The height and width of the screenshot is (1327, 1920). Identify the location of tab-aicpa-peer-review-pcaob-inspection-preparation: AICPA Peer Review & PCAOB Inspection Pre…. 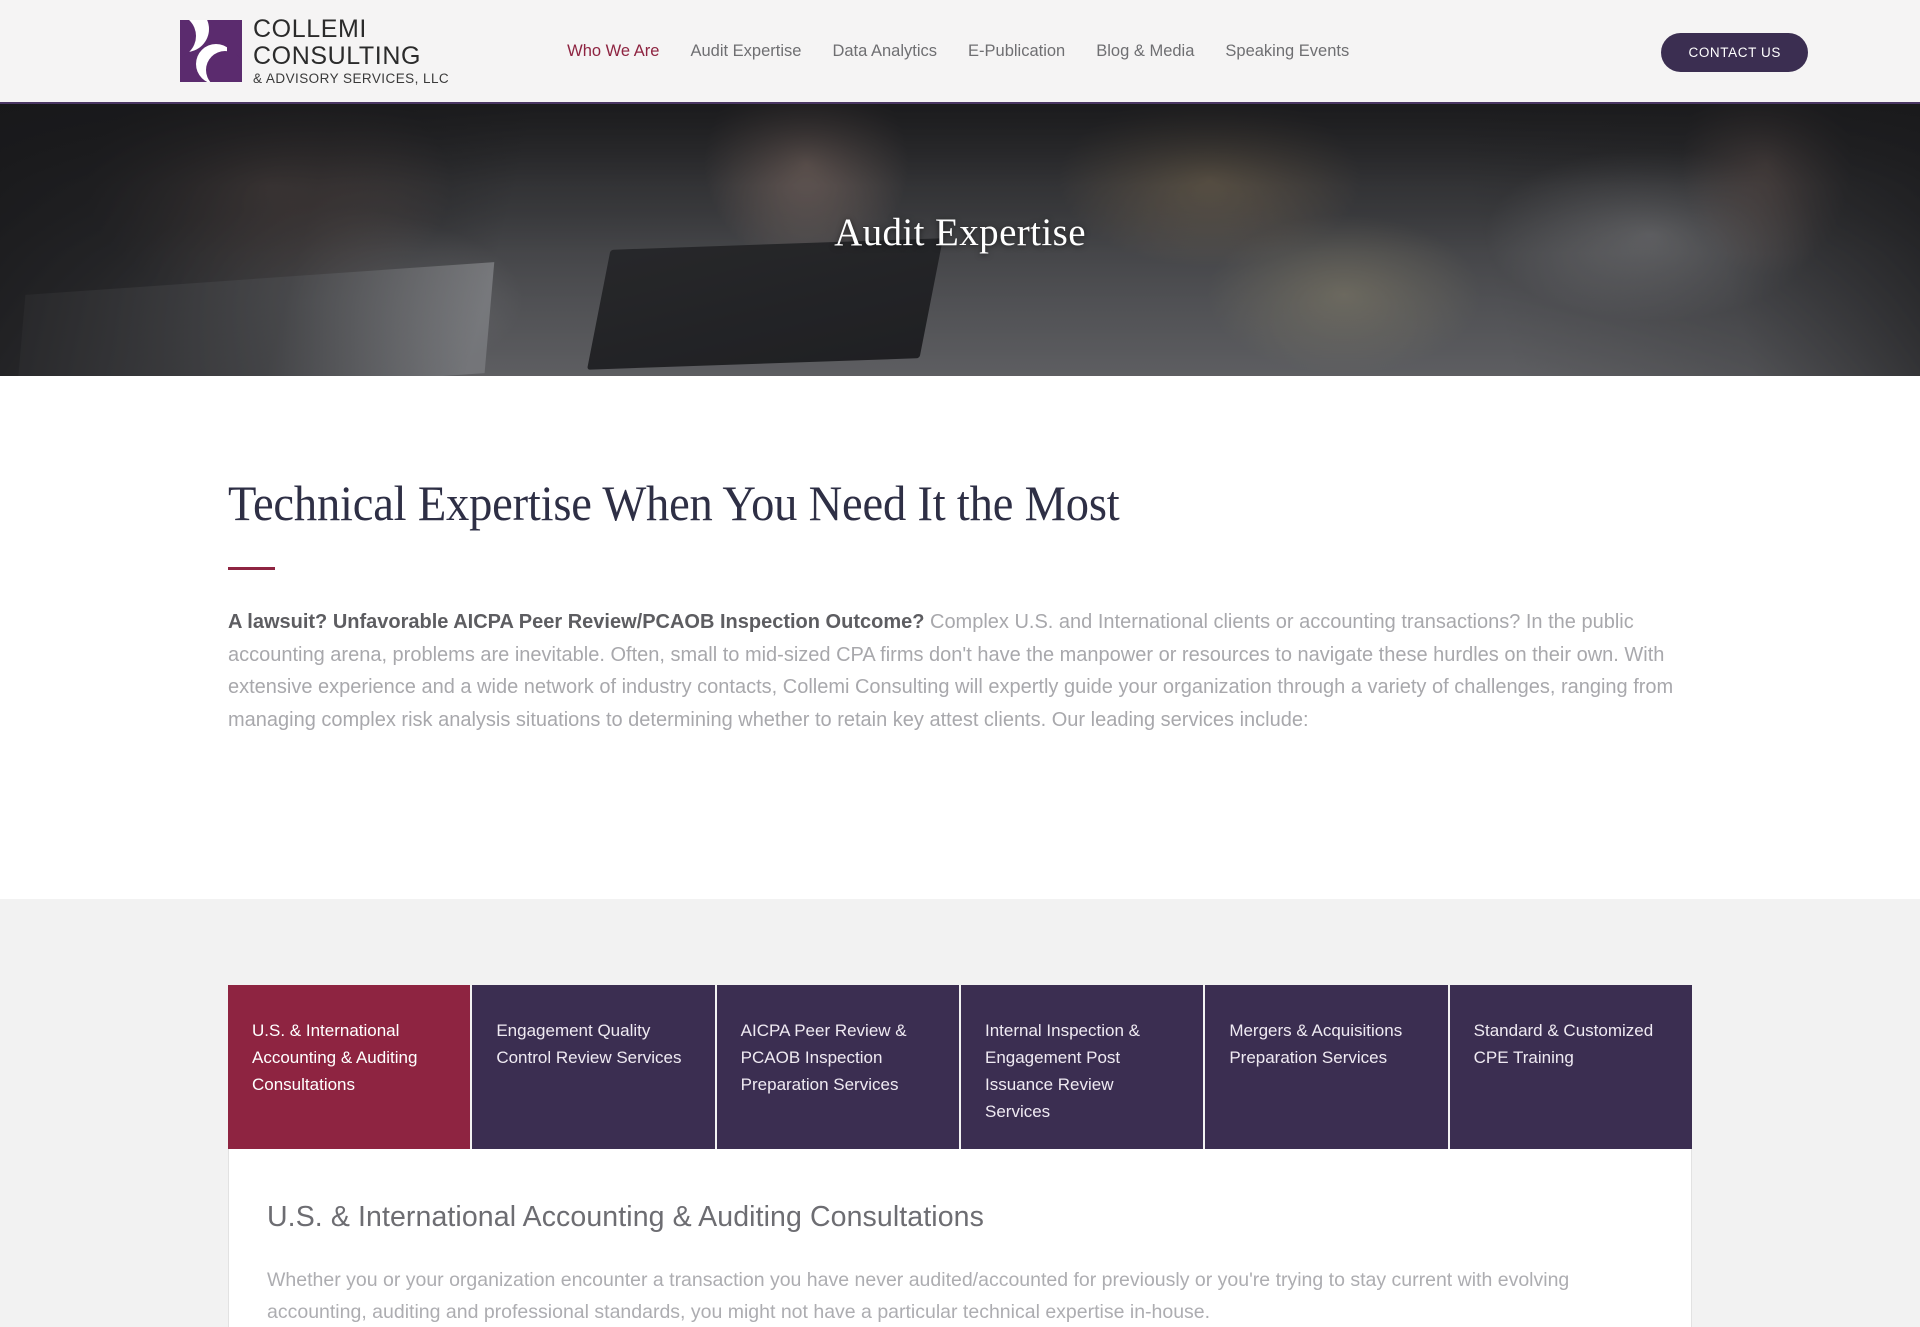
(838, 1067).